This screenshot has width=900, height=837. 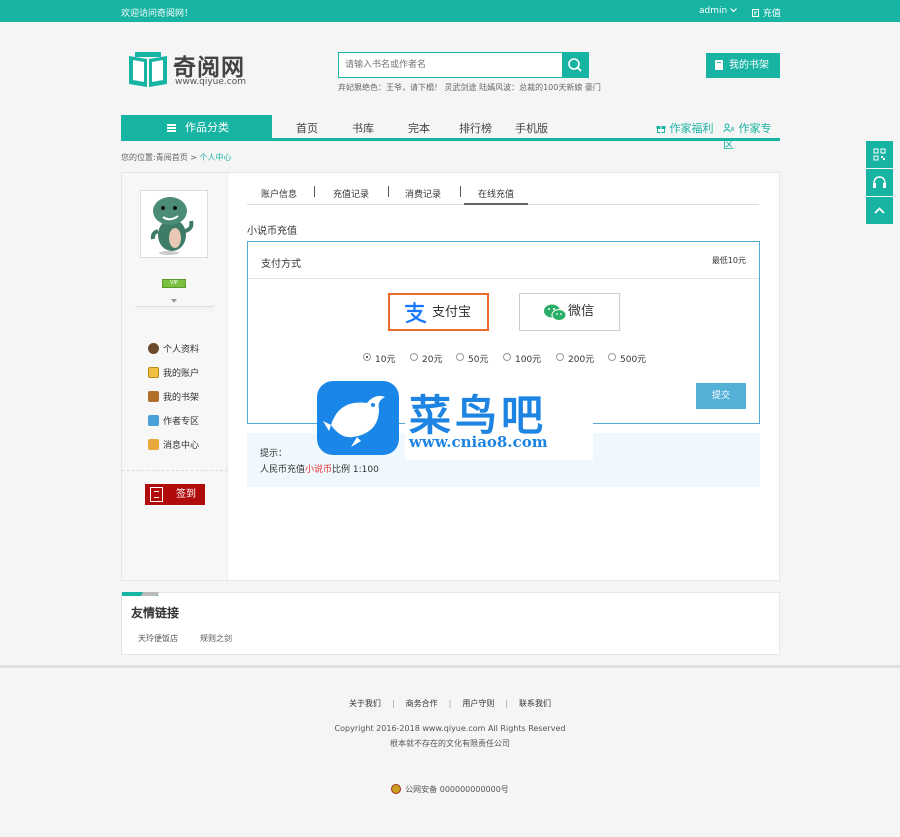 I want to click on sidebar-item-messages: 消息中心, so click(x=173, y=444).